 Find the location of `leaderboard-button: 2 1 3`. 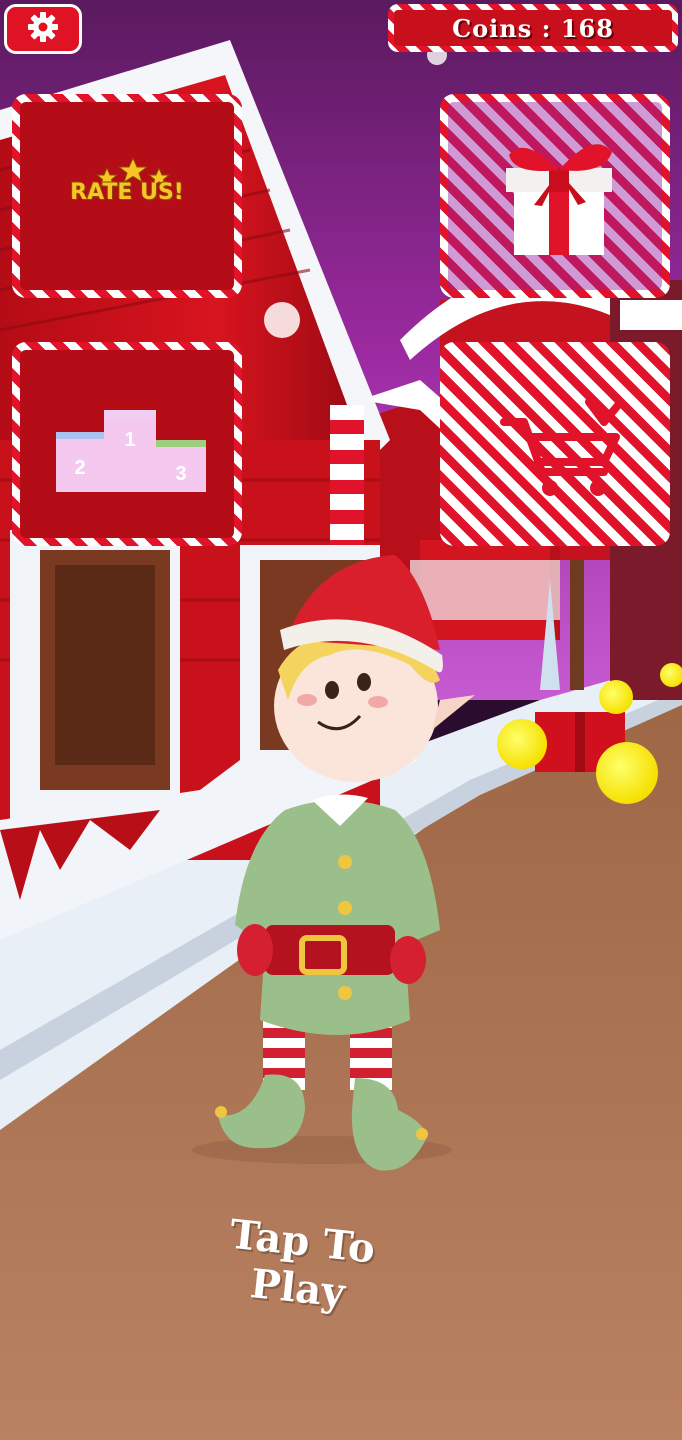

leaderboard-button: 2 1 3 is located at coordinates (127, 444).